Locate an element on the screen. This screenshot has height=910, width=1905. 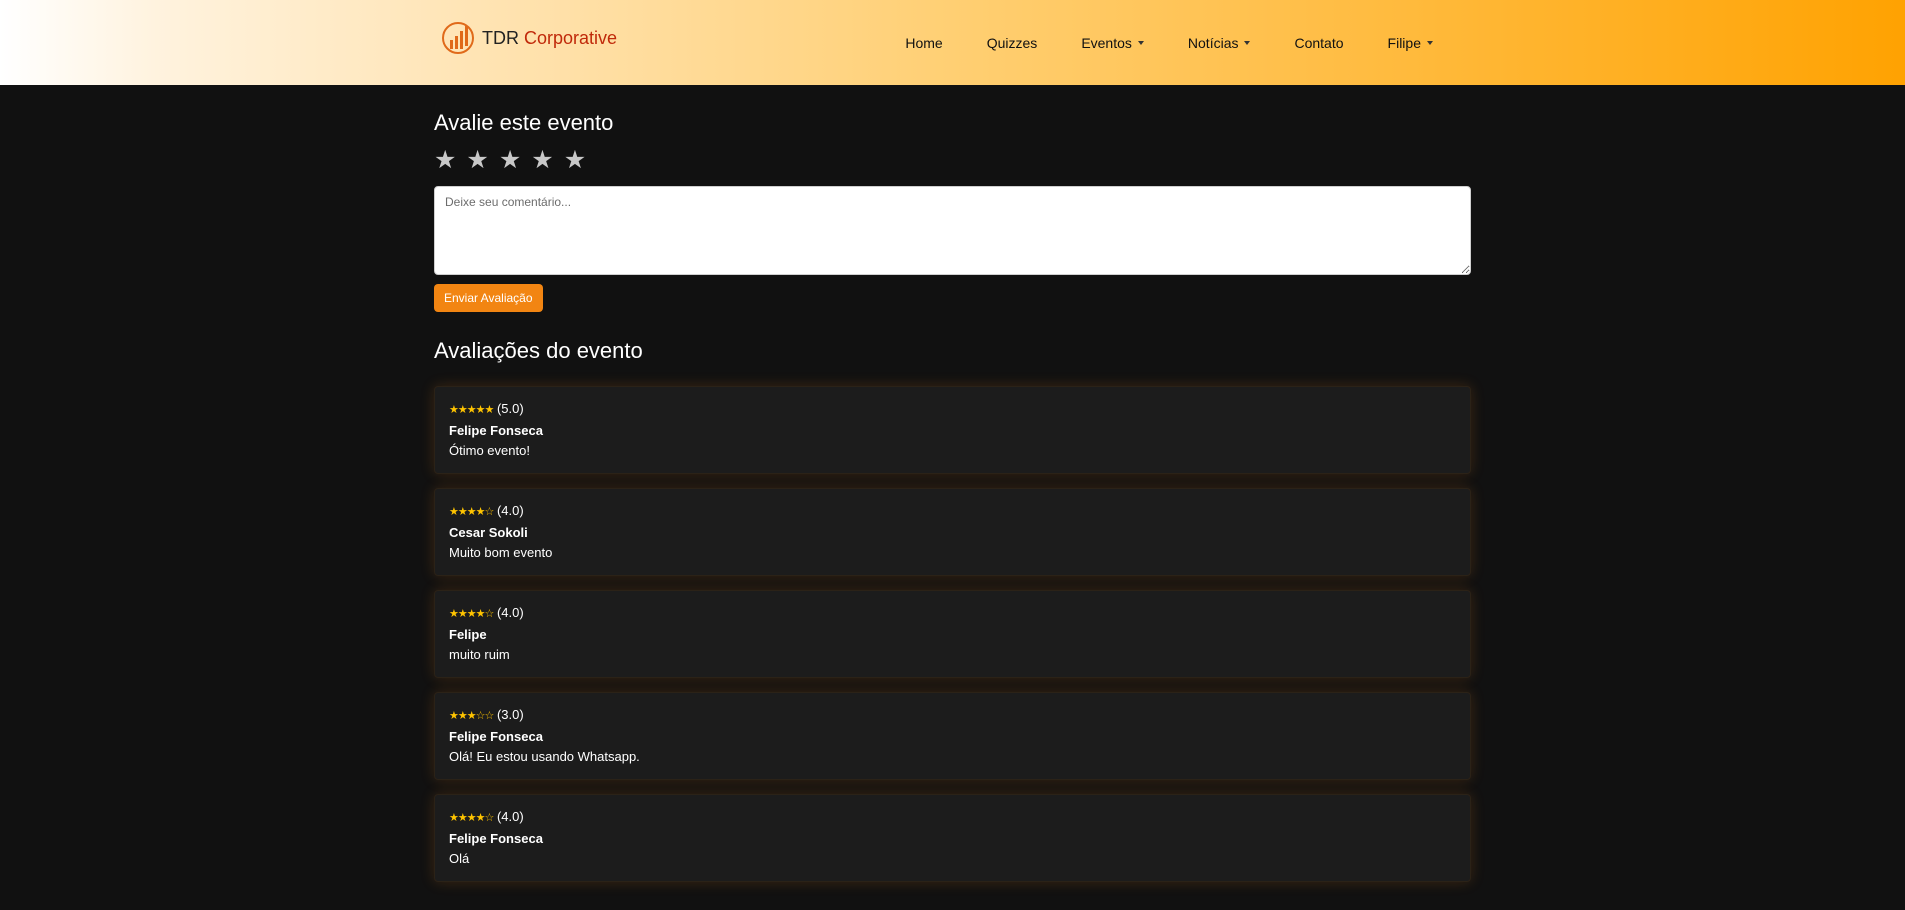
star-rating-icon: ★★★☆☆ is located at coordinates (471, 716).